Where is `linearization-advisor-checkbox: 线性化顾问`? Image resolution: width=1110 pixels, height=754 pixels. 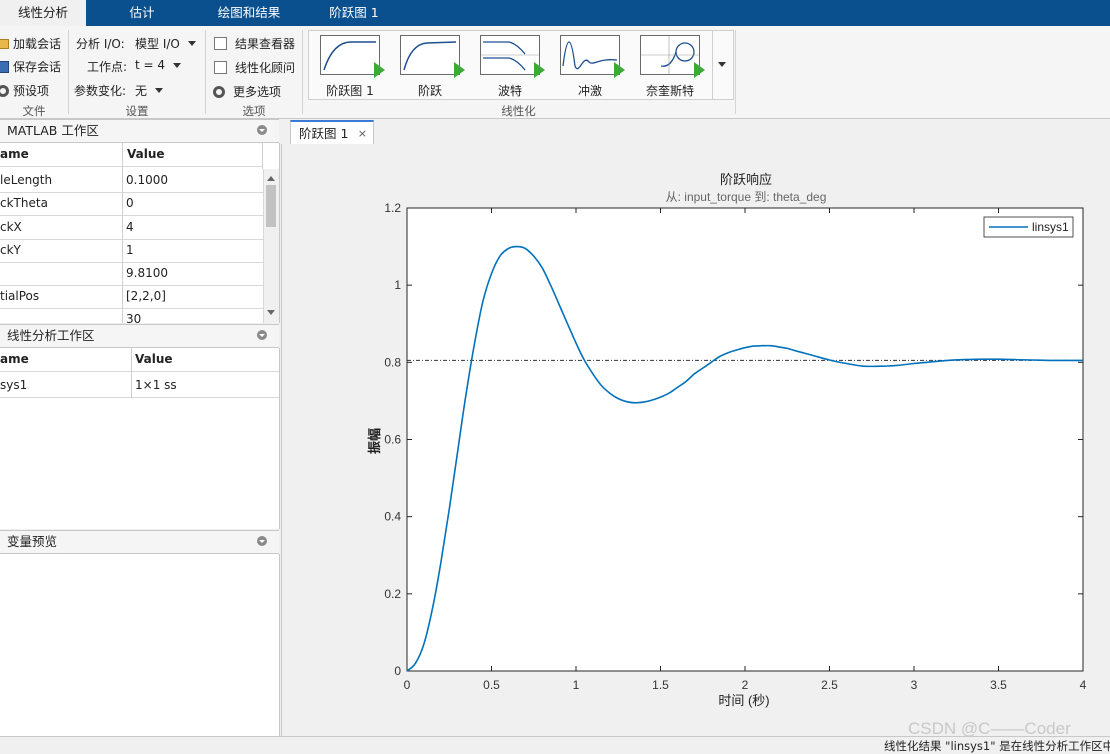 linearization-advisor-checkbox: 线性化顾问 is located at coordinates (254, 67).